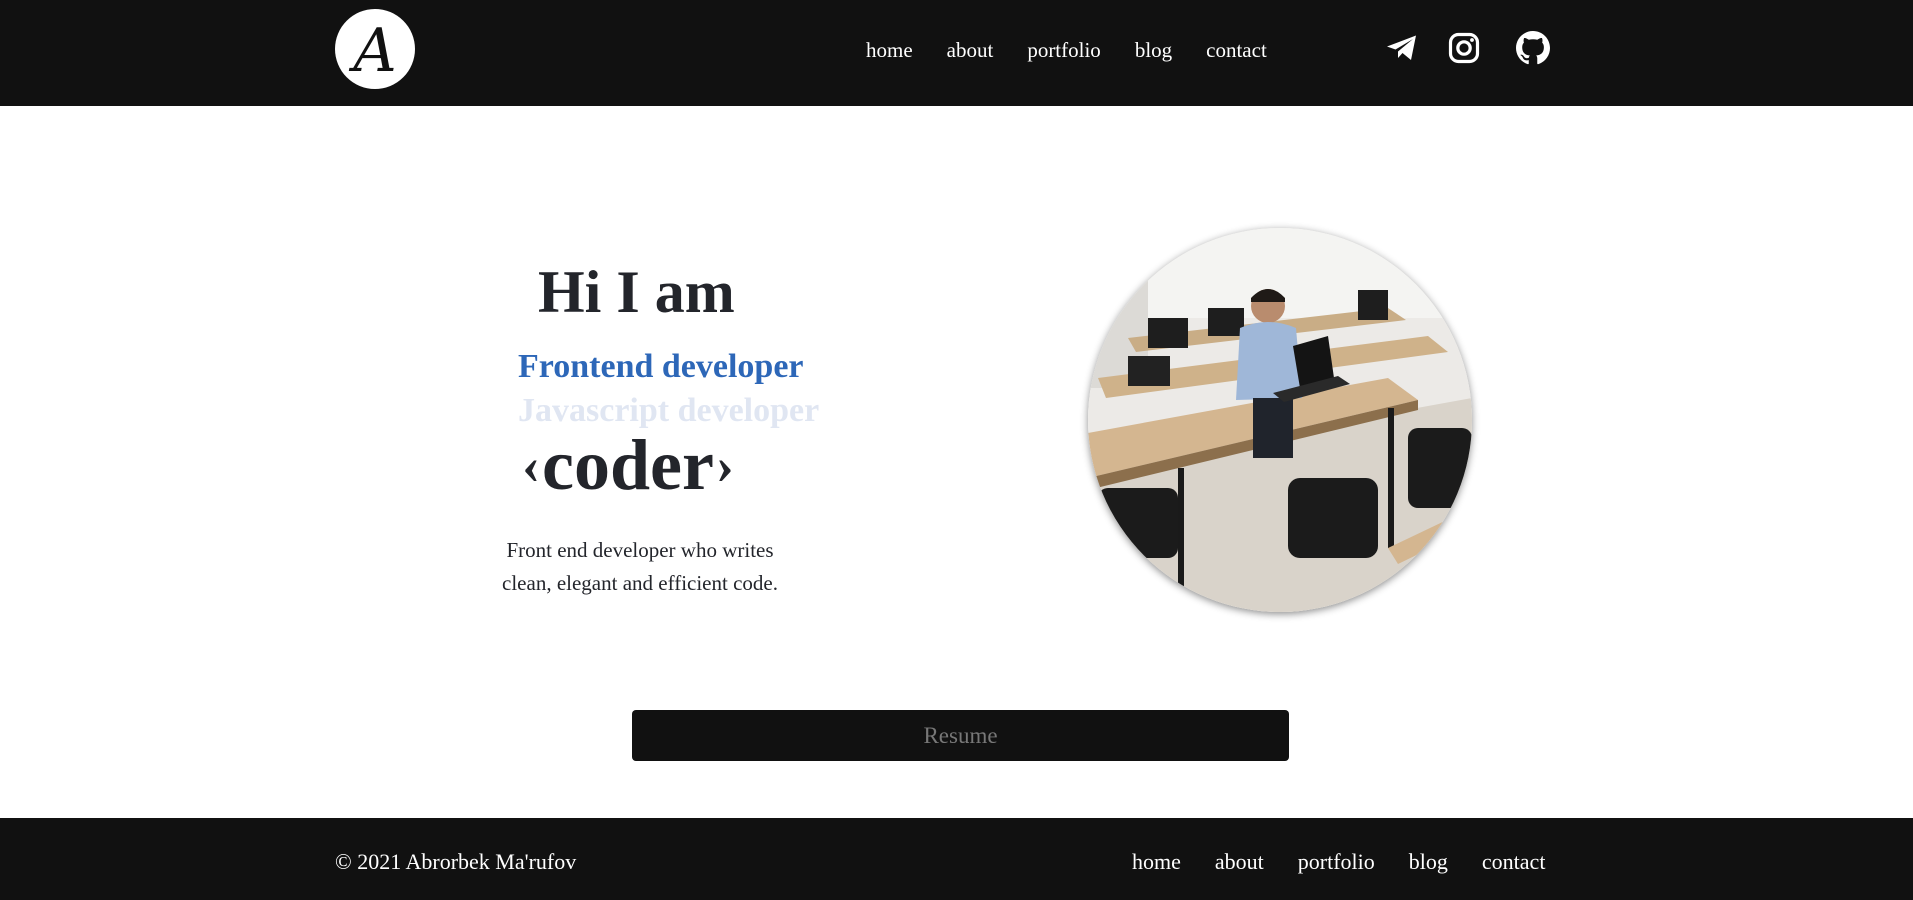 The height and width of the screenshot is (900, 1913). Describe the element at coordinates (1464, 48) in the screenshot. I see `instagram-icon` at that location.